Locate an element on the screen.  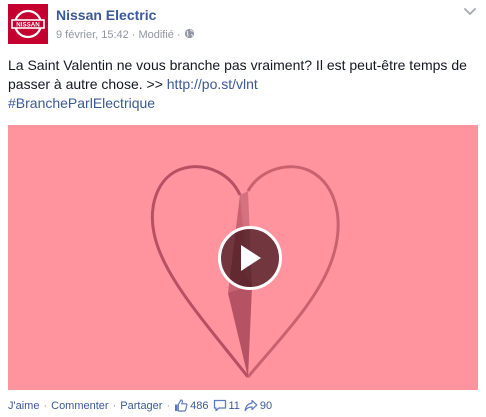
comments-count: 11 is located at coordinates (234, 405).